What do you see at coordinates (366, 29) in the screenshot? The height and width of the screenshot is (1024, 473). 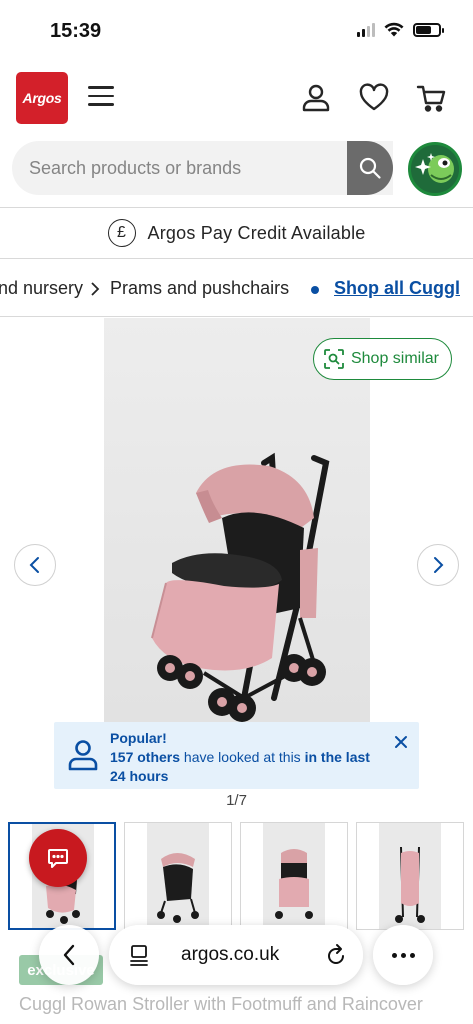 I see `cellular-signal-icon` at bounding box center [366, 29].